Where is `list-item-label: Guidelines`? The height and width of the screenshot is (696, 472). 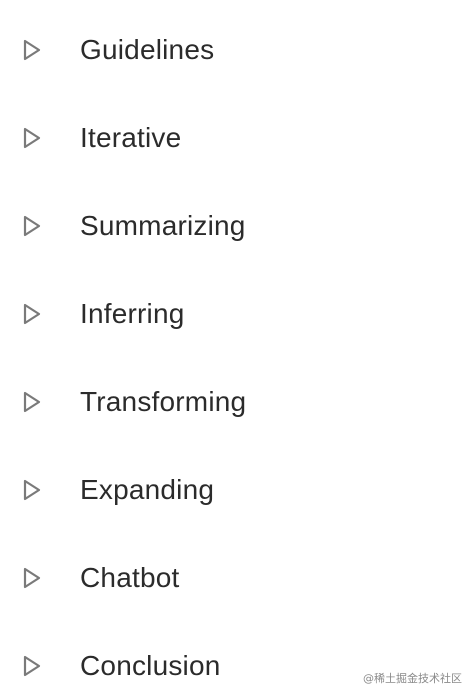 list-item-label: Guidelines is located at coordinates (147, 49).